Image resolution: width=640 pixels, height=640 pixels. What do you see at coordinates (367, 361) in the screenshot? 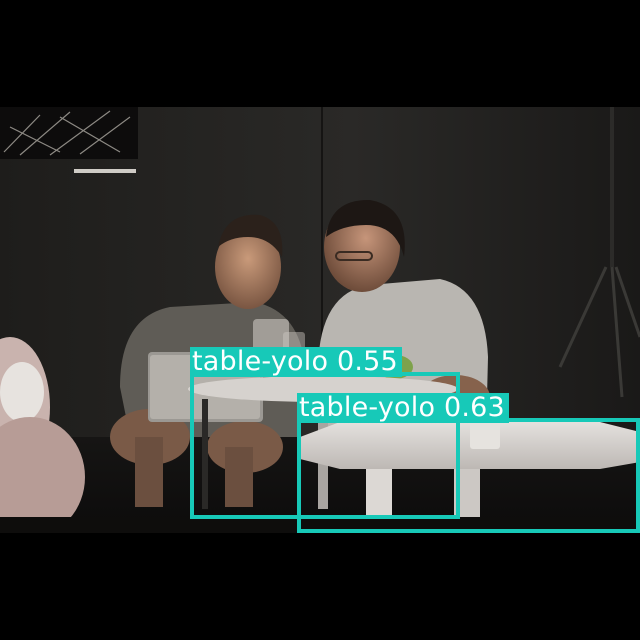
I see `detection-score-1: 0.55` at bounding box center [367, 361].